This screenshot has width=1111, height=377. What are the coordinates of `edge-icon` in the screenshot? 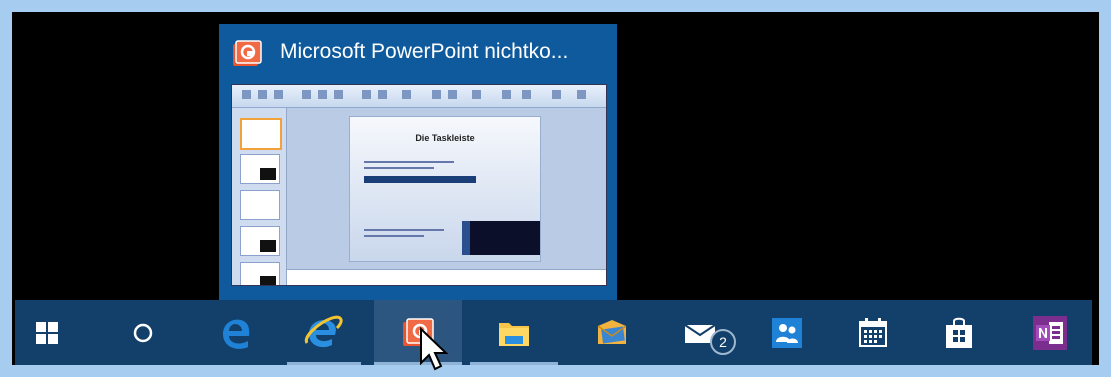 It's located at (236, 334).